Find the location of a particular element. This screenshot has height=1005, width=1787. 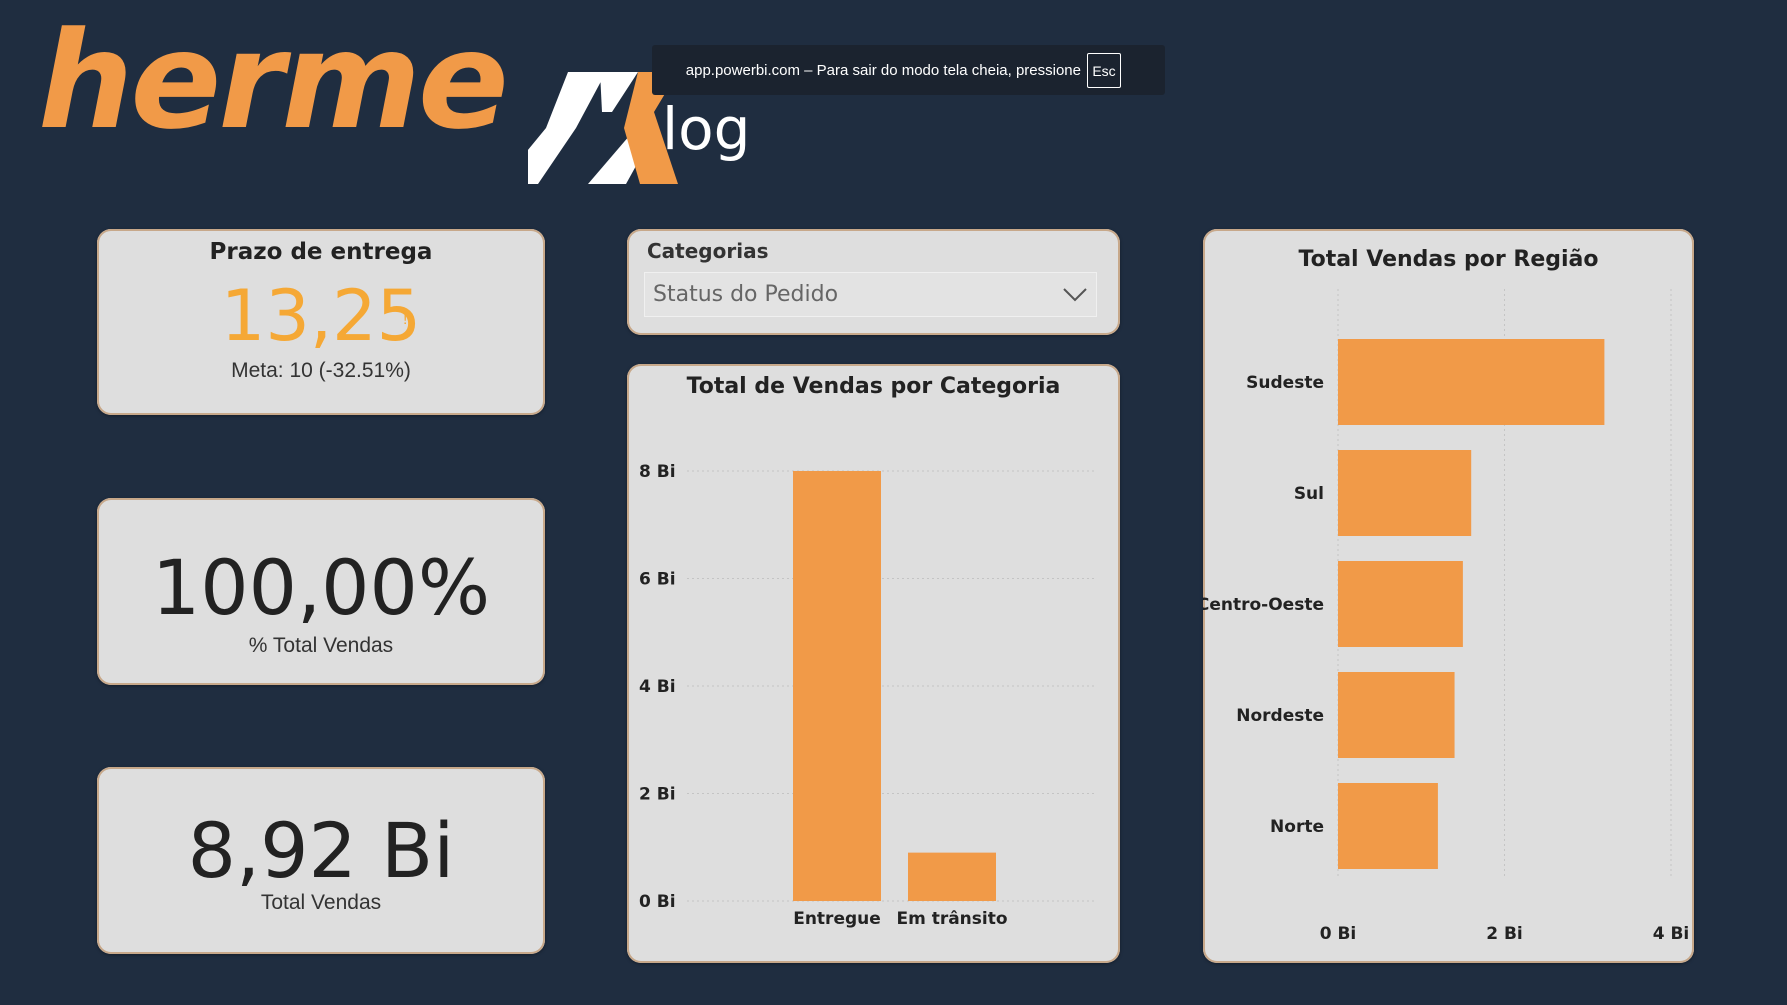

kpi-value: 8,92 Bi is located at coordinates (321, 850).